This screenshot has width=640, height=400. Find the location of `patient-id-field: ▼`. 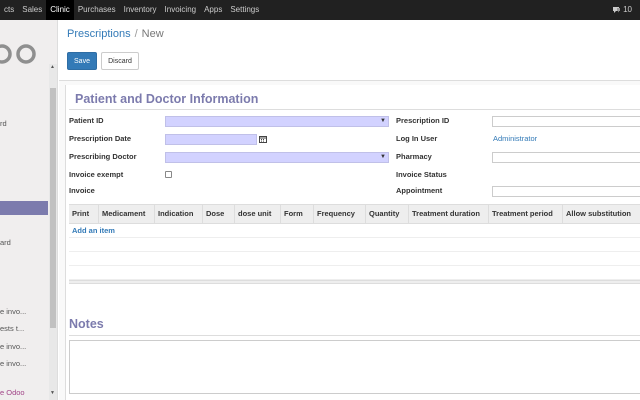

patient-id-field: ▼ is located at coordinates (277, 121).